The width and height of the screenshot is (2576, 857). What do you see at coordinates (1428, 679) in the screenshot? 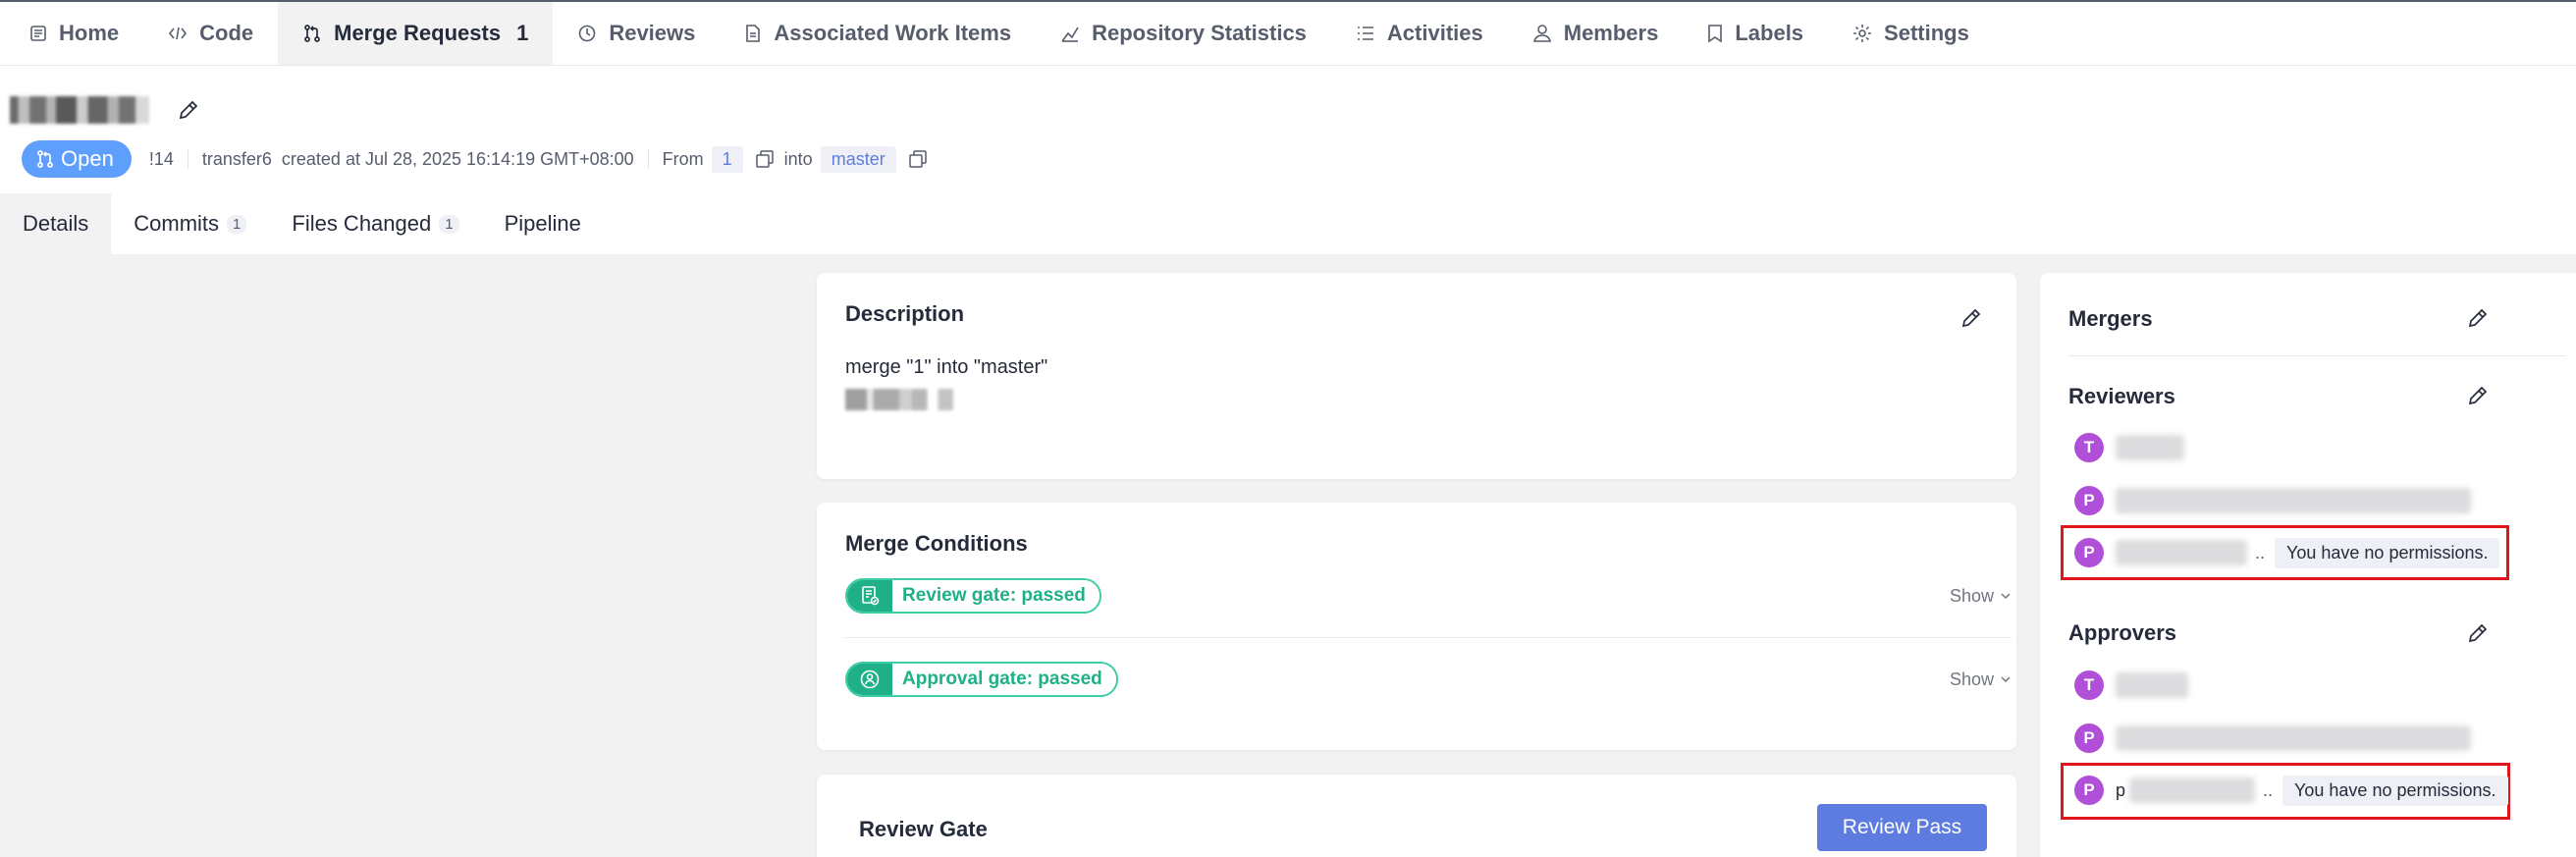
I see `approval-gate-row: Approval gate: passed Show` at bounding box center [1428, 679].